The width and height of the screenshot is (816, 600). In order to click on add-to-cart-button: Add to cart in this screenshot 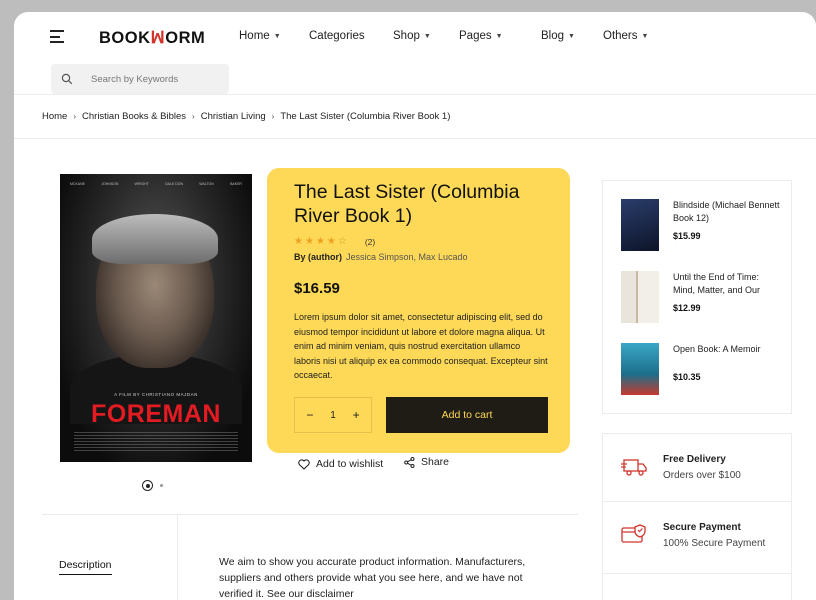, I will do `click(467, 415)`.